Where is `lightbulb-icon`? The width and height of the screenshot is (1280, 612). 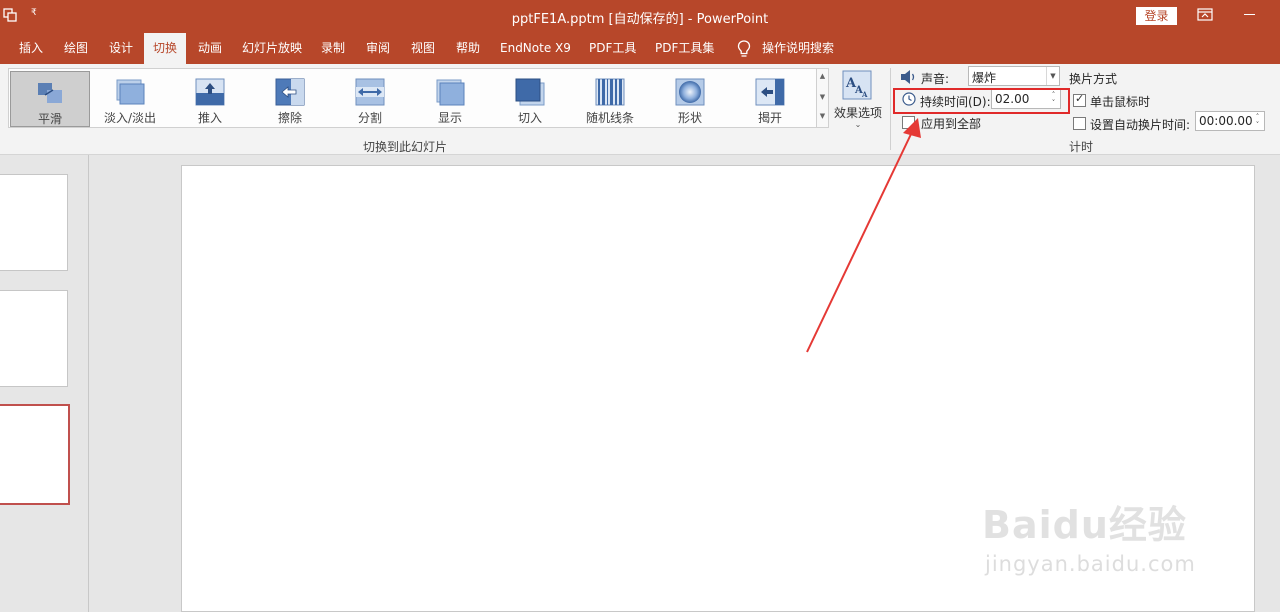
lightbulb-icon is located at coordinates (744, 48).